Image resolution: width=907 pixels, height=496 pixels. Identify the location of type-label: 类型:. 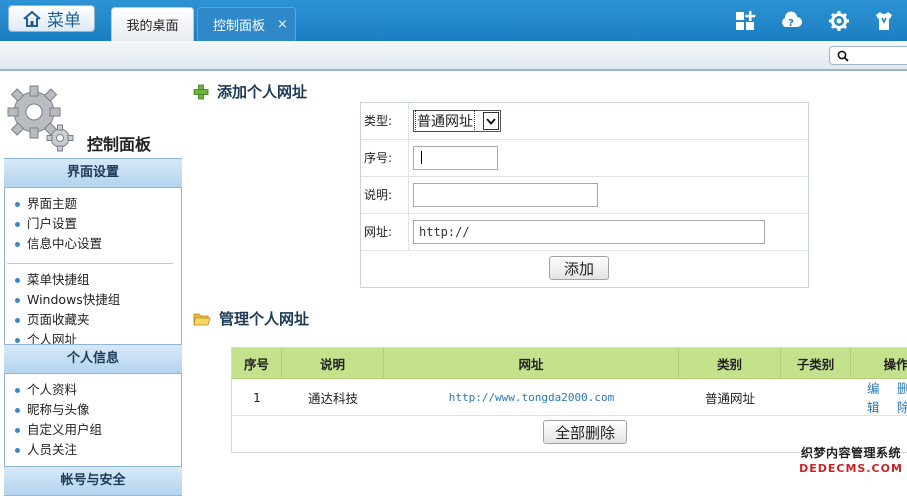
(385, 121).